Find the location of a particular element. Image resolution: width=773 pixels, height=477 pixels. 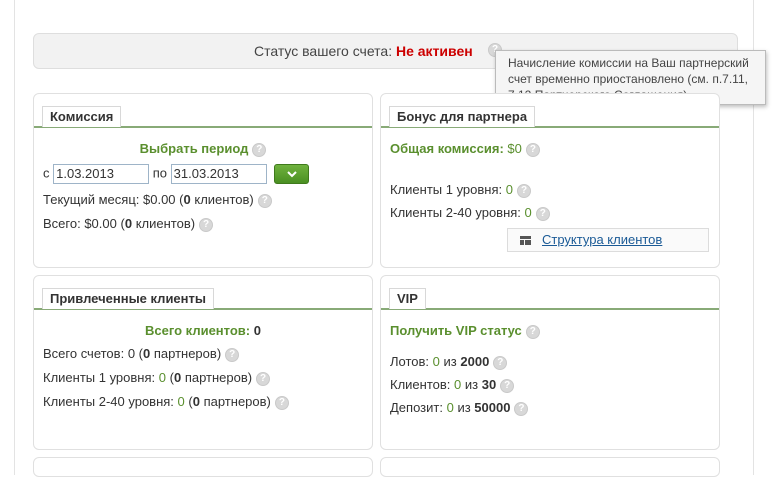

client-structure-button: Структура клиентов is located at coordinates (608, 240).